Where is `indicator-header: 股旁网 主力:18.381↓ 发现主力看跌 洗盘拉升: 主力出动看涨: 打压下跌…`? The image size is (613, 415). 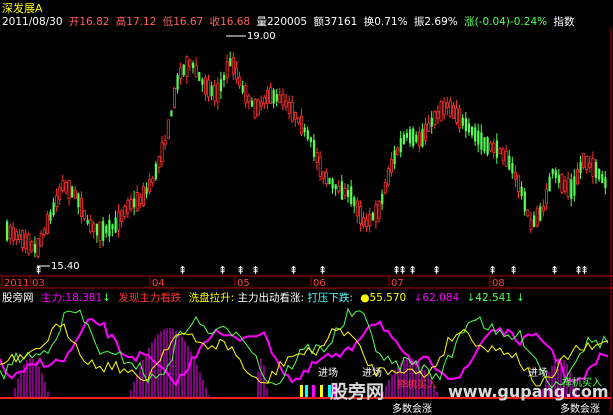
indicator-header: 股旁网 主力:18.381↓ 发现主力看跌 洗盘拉升: 主力出动看涨: 打压下跌… is located at coordinates (263, 298).